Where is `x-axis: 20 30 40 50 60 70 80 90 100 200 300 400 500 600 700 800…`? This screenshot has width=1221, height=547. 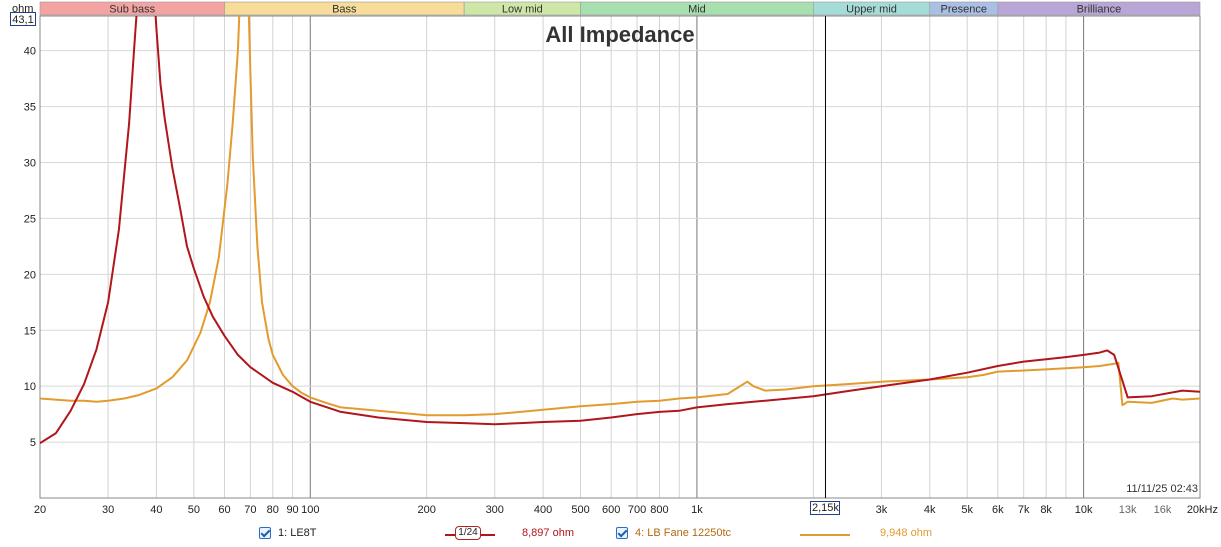 x-axis: 20 30 40 50 60 70 80 90 100 200 300 400 500 600 700 800… is located at coordinates (626, 510).